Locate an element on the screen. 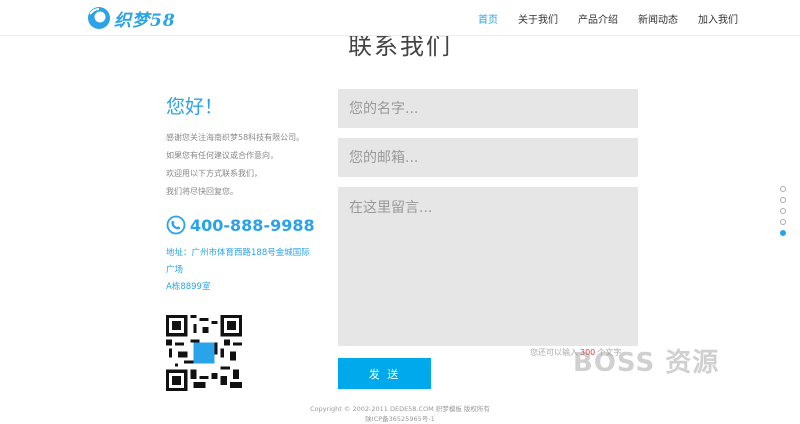  nav-news: 新闻动态 is located at coordinates (658, 18).